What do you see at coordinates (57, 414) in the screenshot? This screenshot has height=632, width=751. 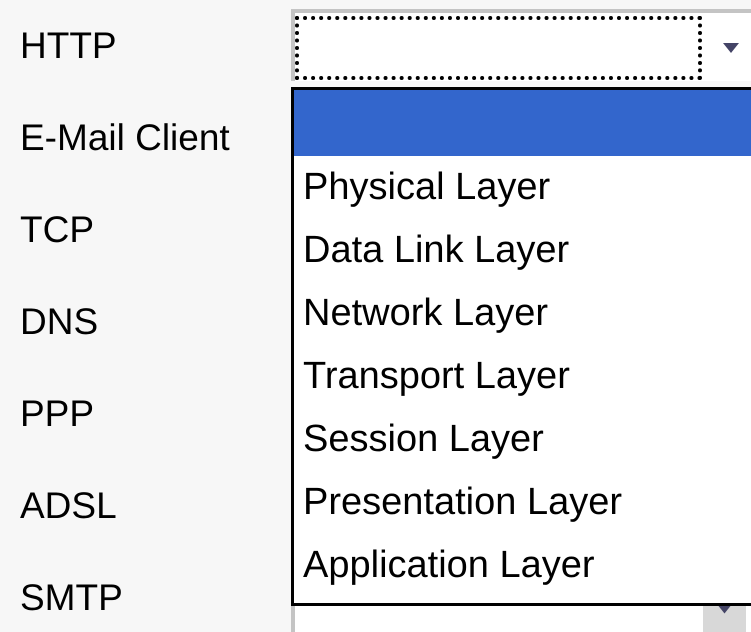 I see `field-label: PPP` at bounding box center [57, 414].